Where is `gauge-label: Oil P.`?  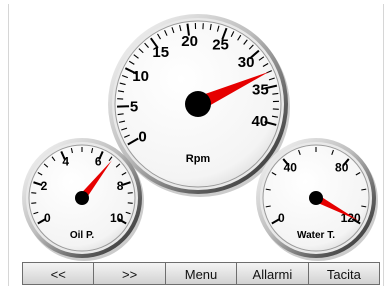 gauge-label: Oil P. is located at coordinates (82, 235).